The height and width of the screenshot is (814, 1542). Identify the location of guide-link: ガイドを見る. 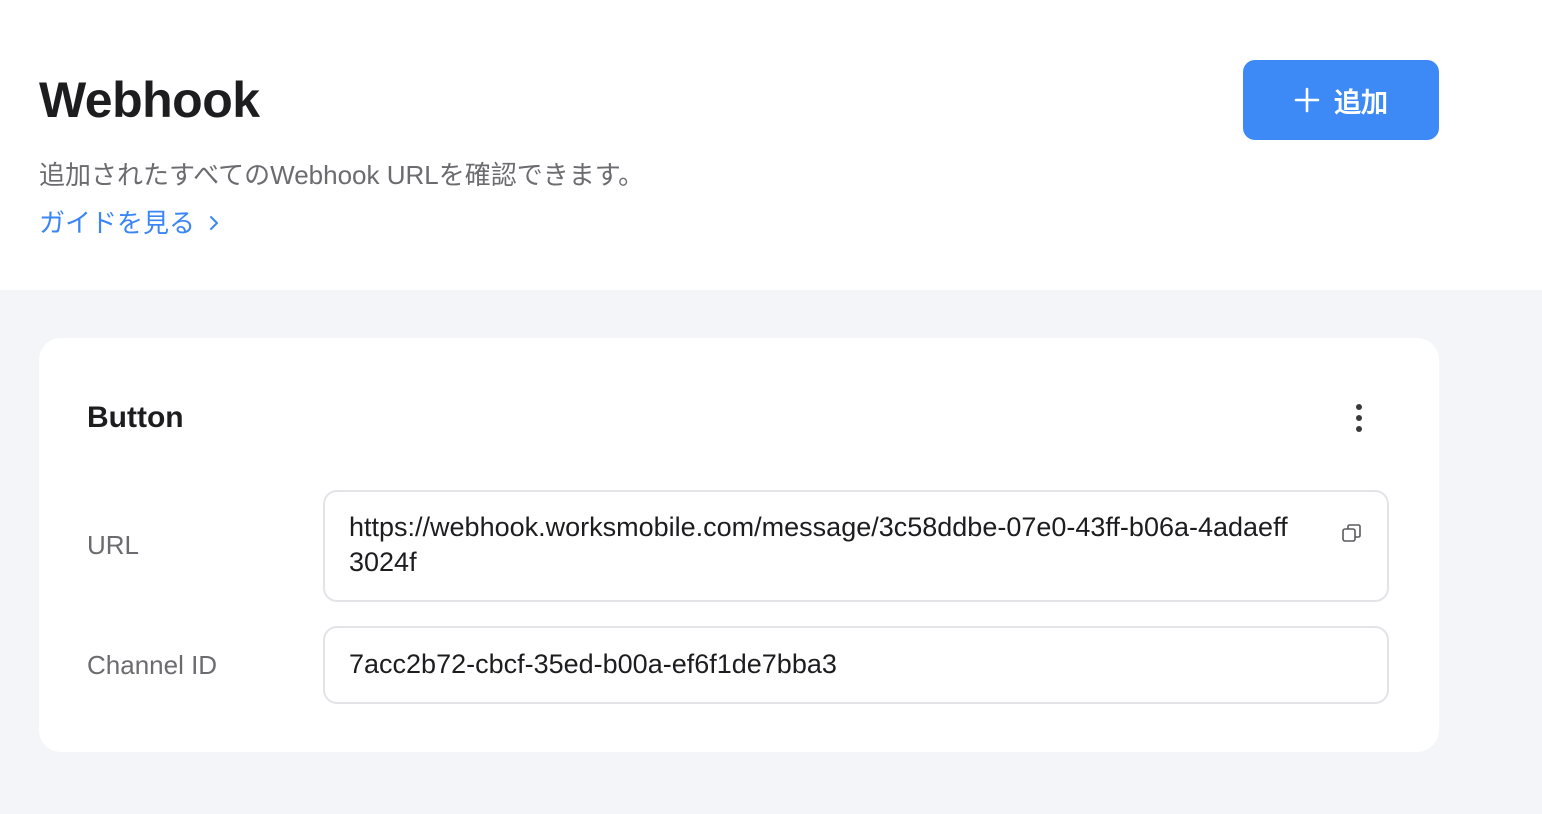
(131, 223).